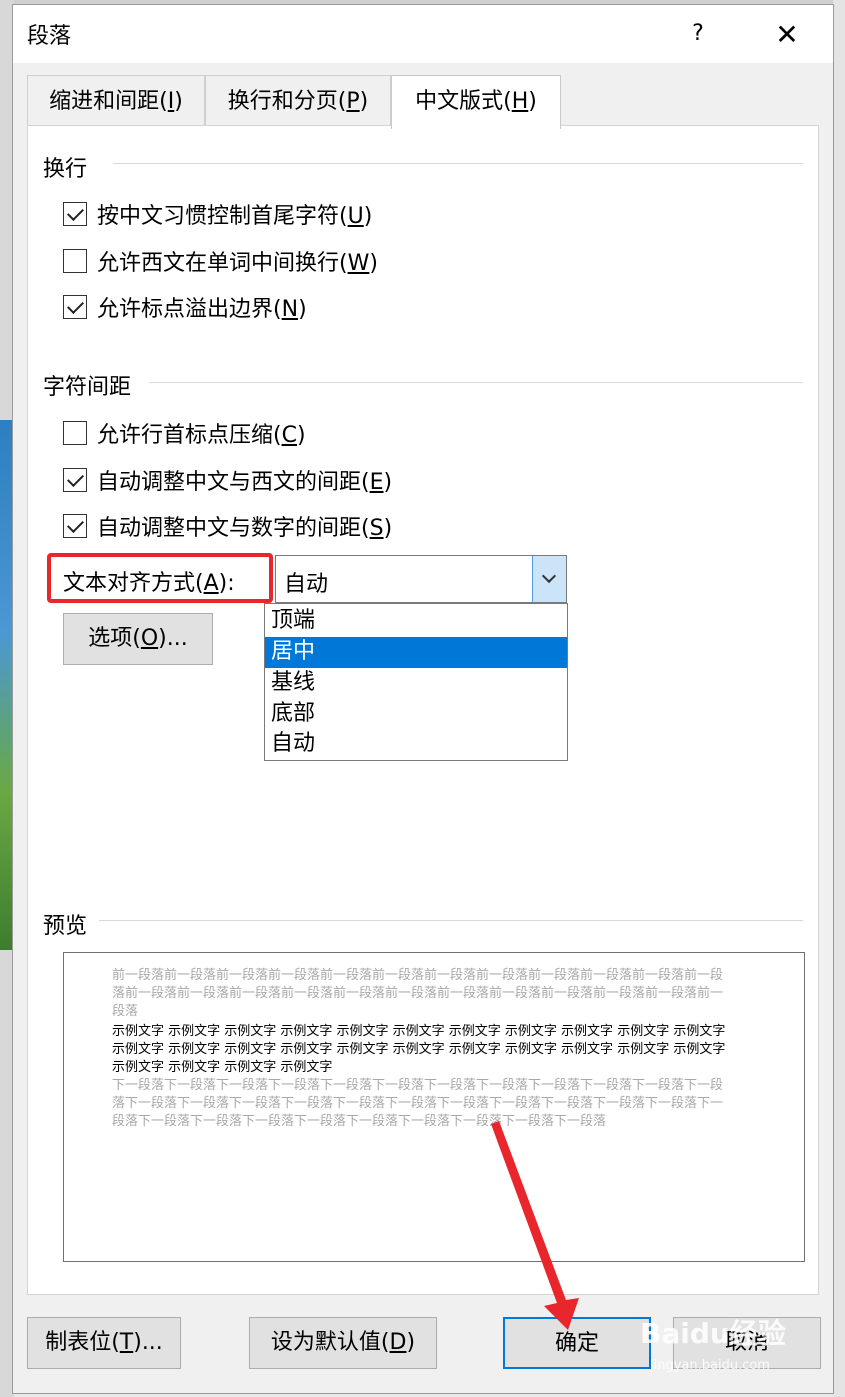  What do you see at coordinates (116, 101) in the screenshot?
I see `tab-indents-spacing: 缩进和间距(I)` at bounding box center [116, 101].